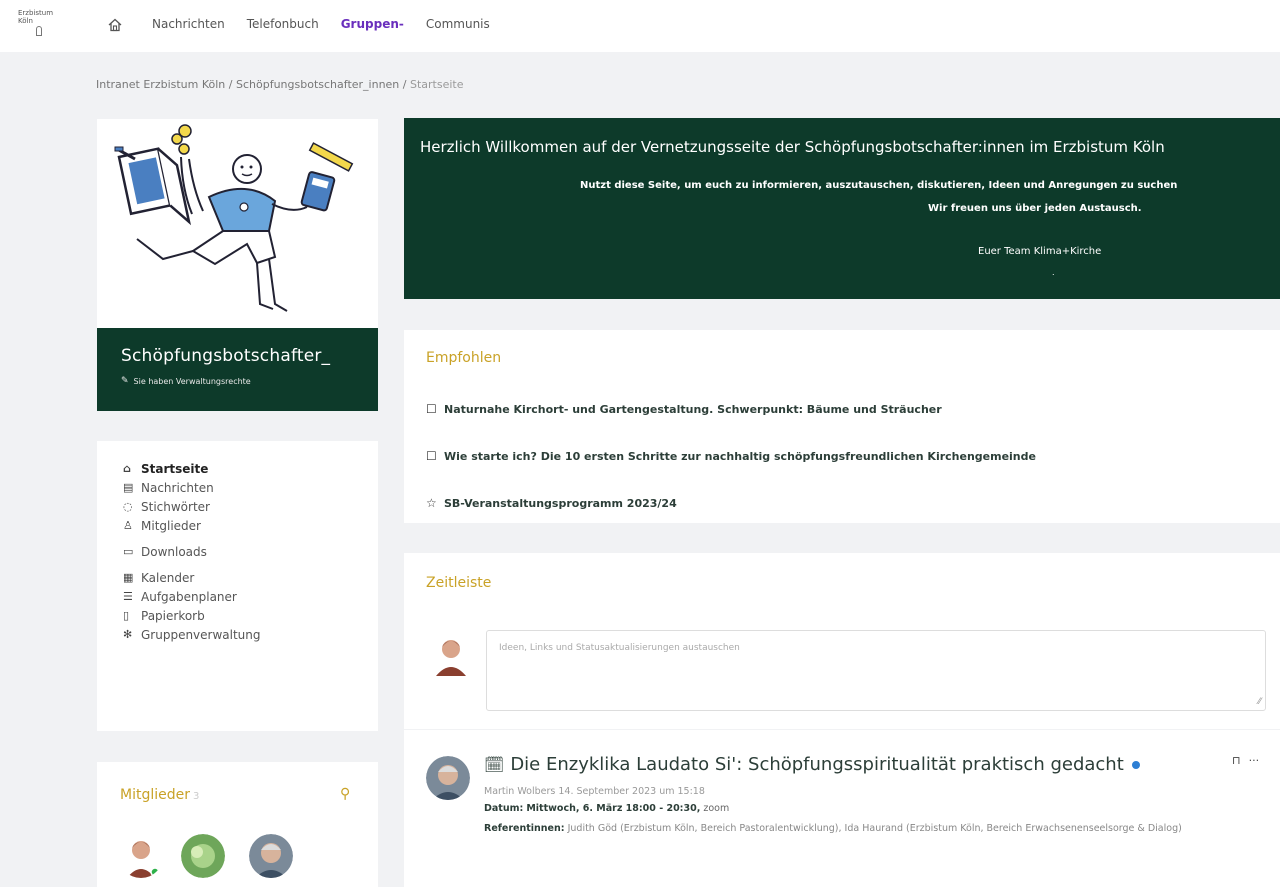  I want to click on nav-item-gruppen-suffix: -, so click(401, 24).